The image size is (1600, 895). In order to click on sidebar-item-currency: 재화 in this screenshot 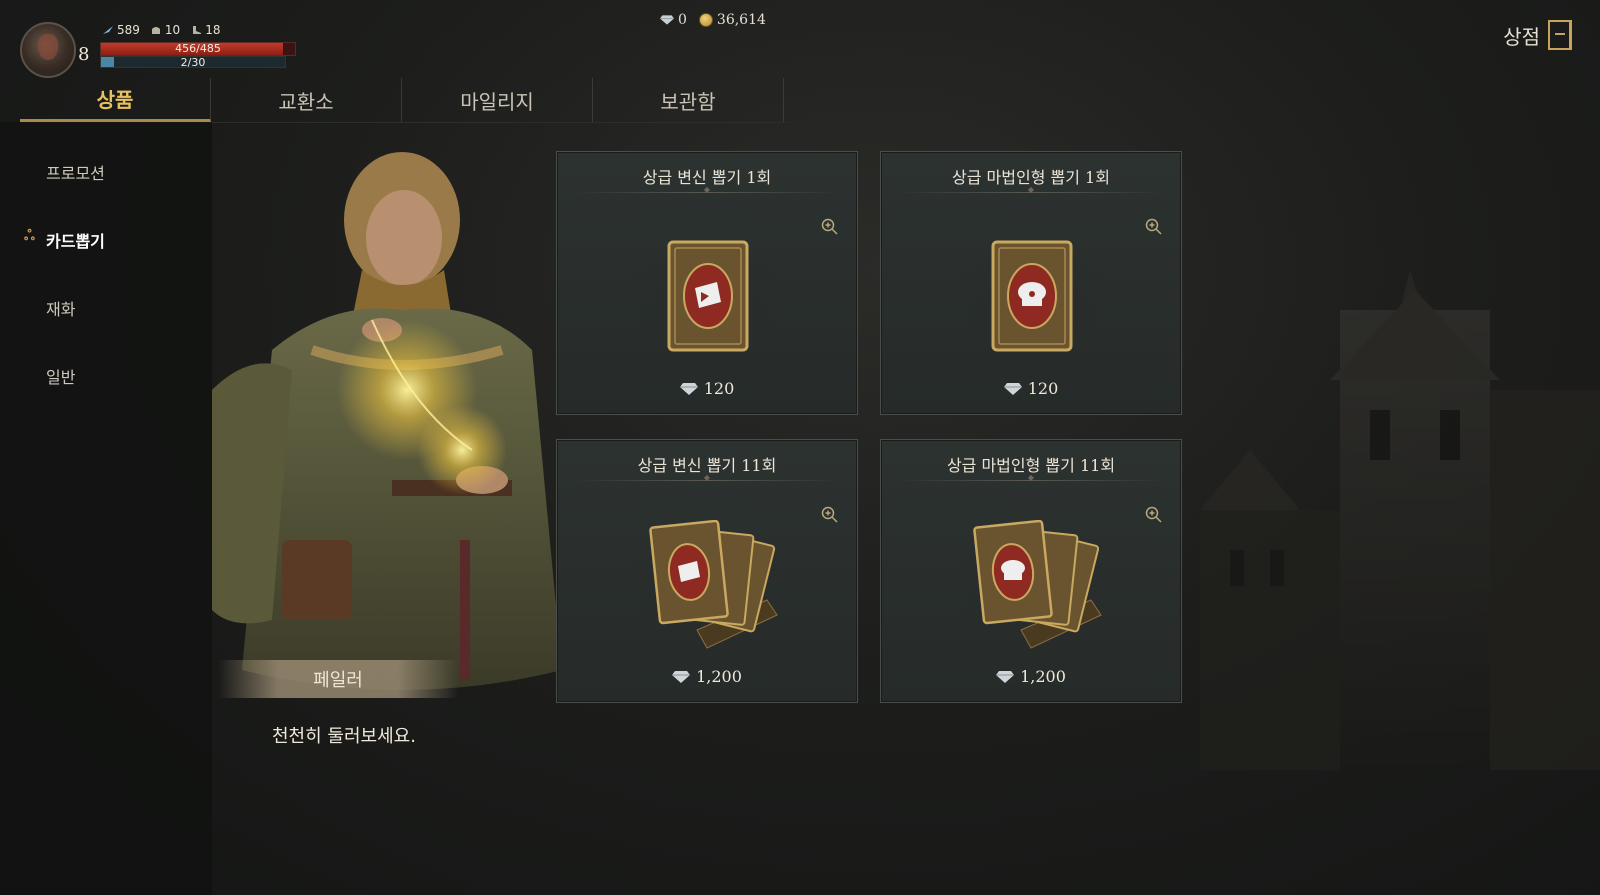, I will do `click(60, 308)`.